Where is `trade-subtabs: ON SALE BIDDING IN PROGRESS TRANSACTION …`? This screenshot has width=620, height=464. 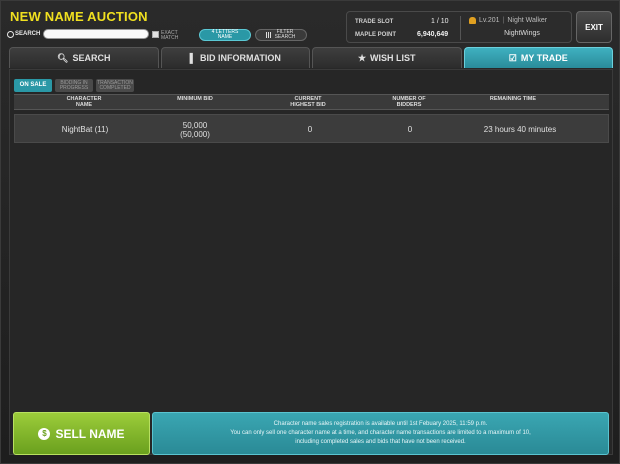 trade-subtabs: ON SALE BIDDING IN PROGRESS TRANSACTION … is located at coordinates (74, 85).